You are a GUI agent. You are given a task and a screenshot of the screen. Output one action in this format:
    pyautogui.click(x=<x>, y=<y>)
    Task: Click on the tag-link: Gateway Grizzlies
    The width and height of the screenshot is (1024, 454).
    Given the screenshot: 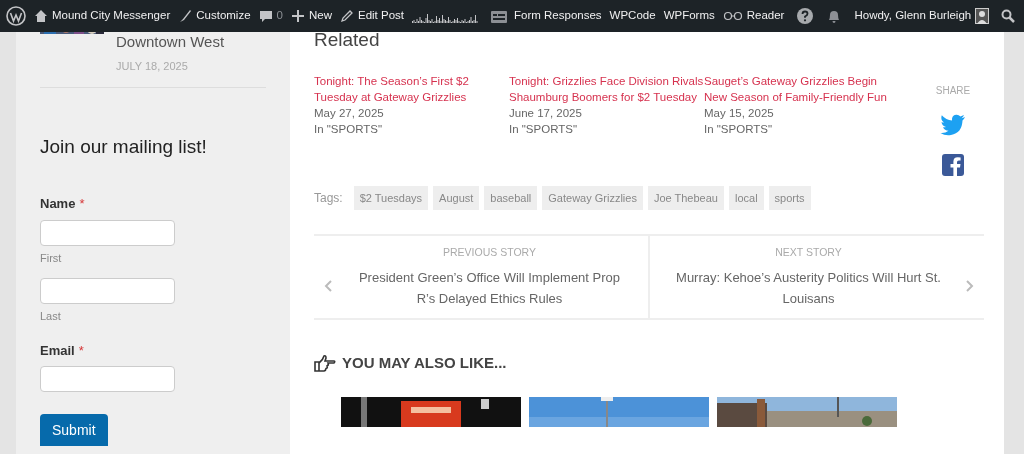 What is the action you would take?
    pyautogui.click(x=592, y=197)
    